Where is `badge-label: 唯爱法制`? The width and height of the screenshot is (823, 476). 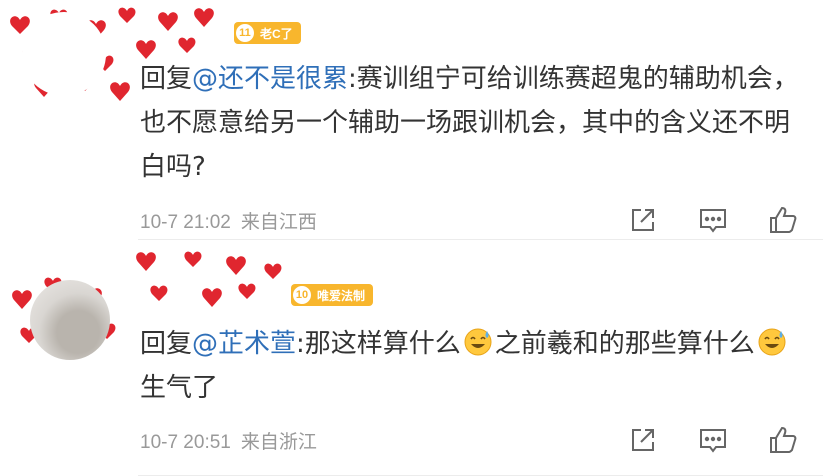
badge-label: 唯爱法制 is located at coordinates (341, 295).